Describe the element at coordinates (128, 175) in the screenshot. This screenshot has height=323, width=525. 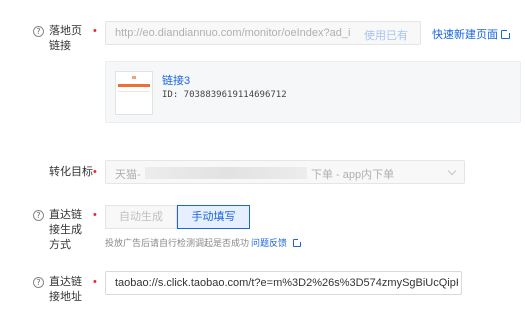
I see `conversion-value-prefix: 天猫-` at that location.